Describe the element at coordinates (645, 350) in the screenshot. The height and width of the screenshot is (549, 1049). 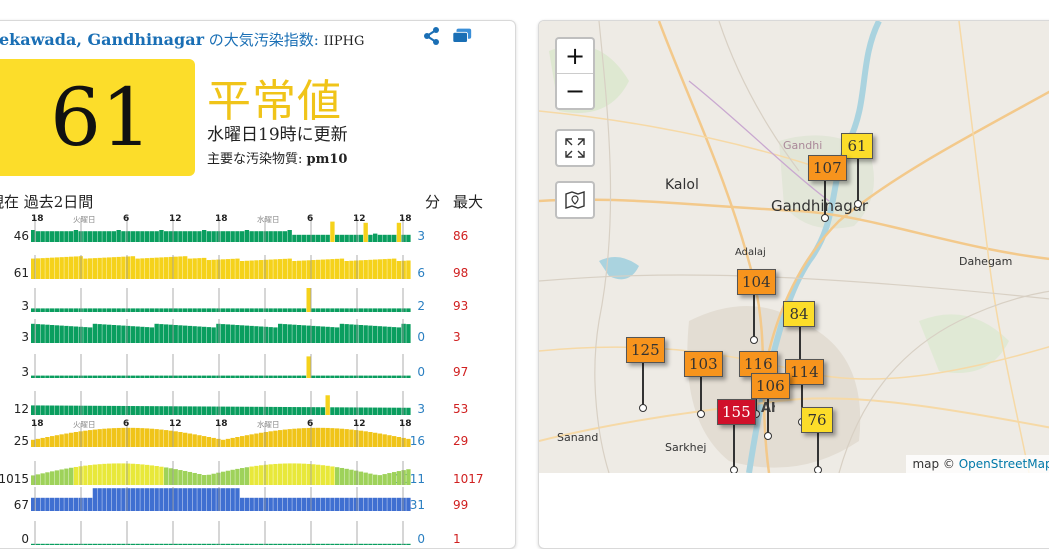
I see `aqi-marker: 125` at that location.